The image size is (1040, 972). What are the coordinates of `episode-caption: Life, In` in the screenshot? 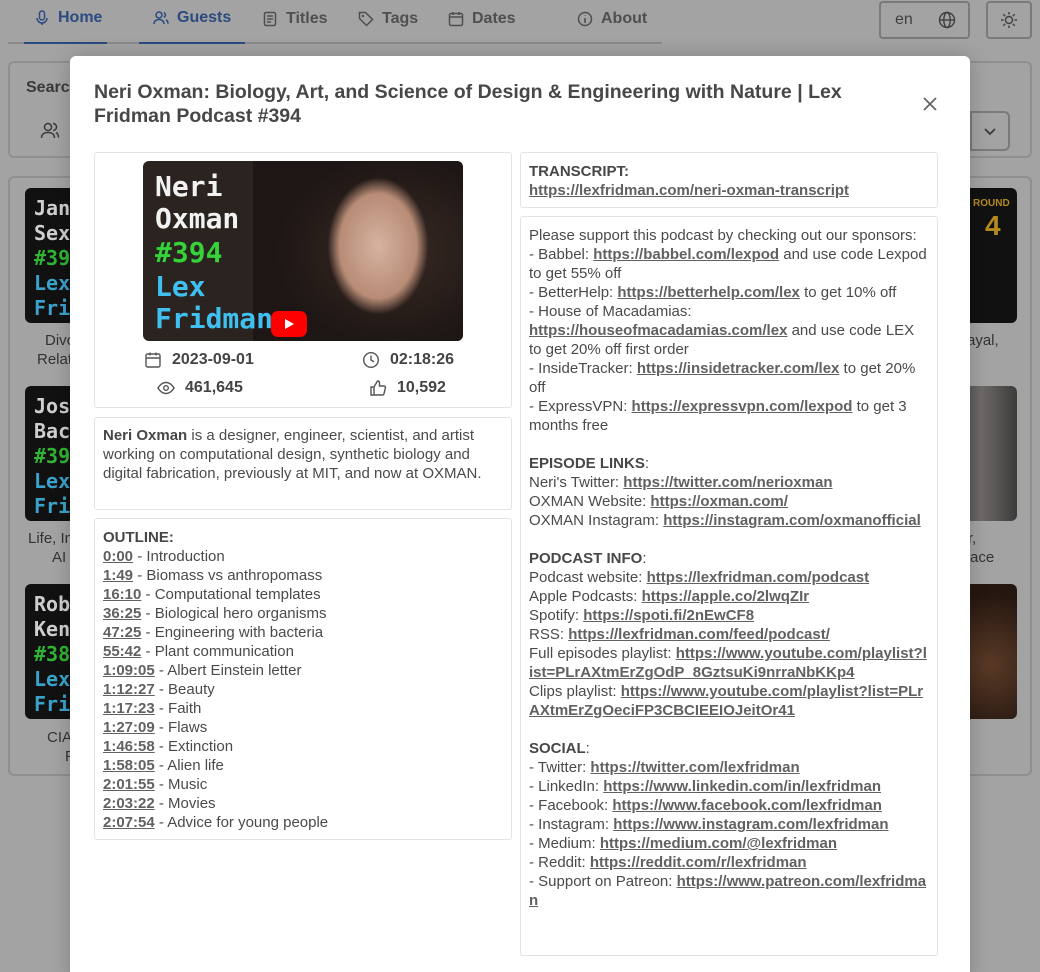 It's located at (51, 538).